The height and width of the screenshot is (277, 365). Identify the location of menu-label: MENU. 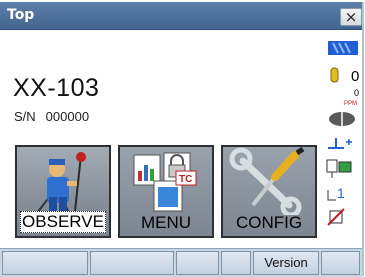
(166, 222).